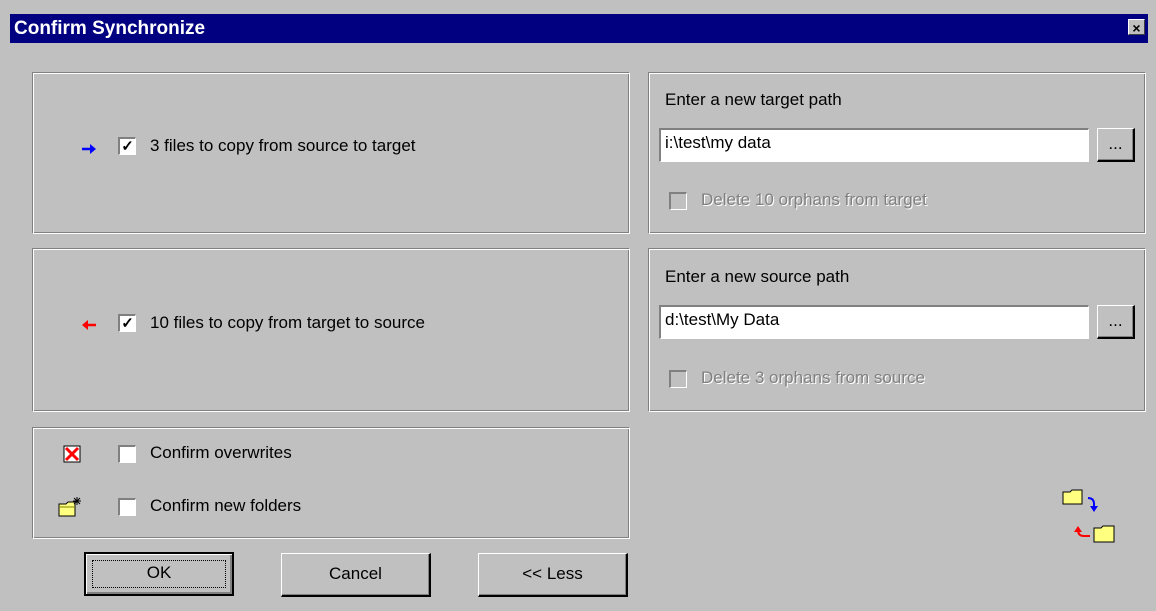 The width and height of the screenshot is (1156, 611). What do you see at coordinates (89, 149) in the screenshot?
I see `right-arrow-icon` at bounding box center [89, 149].